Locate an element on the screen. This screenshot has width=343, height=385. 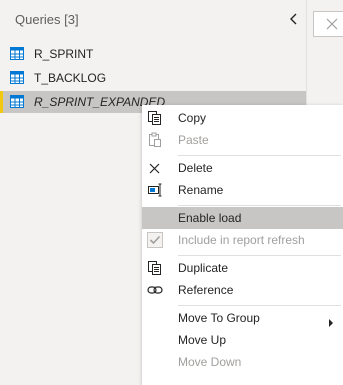
chevron-right-icon is located at coordinates (331, 320).